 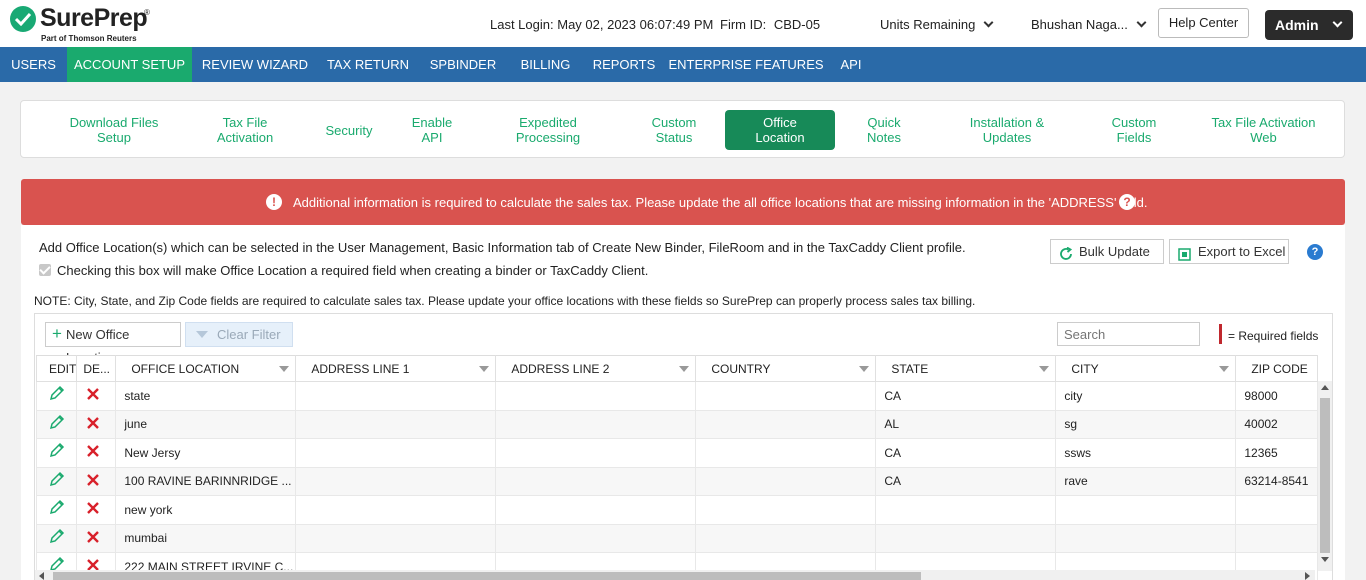 I want to click on col-state: STATE, so click(x=966, y=368).